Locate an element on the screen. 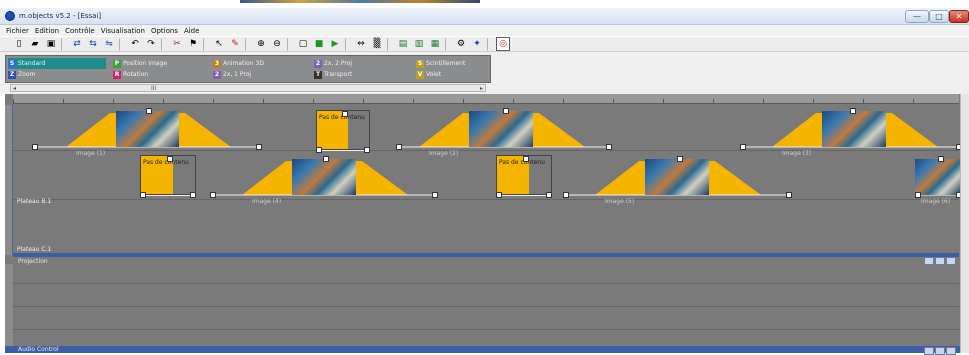  clip-label: Image (5) is located at coordinates (620, 201).